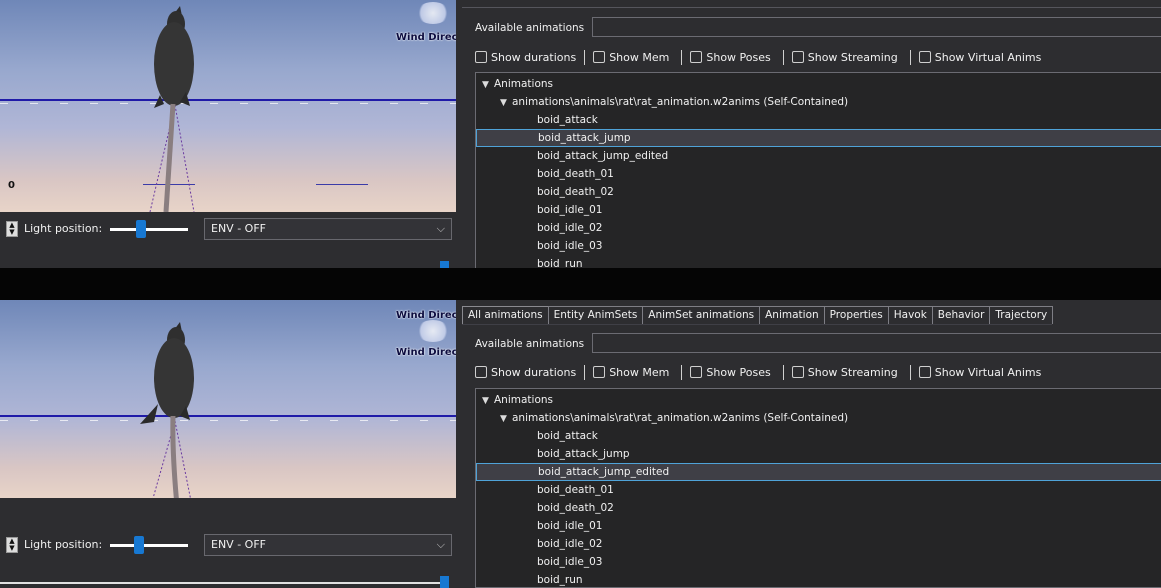 The image size is (1161, 588). I want to click on tab-properties: Properties, so click(856, 315).